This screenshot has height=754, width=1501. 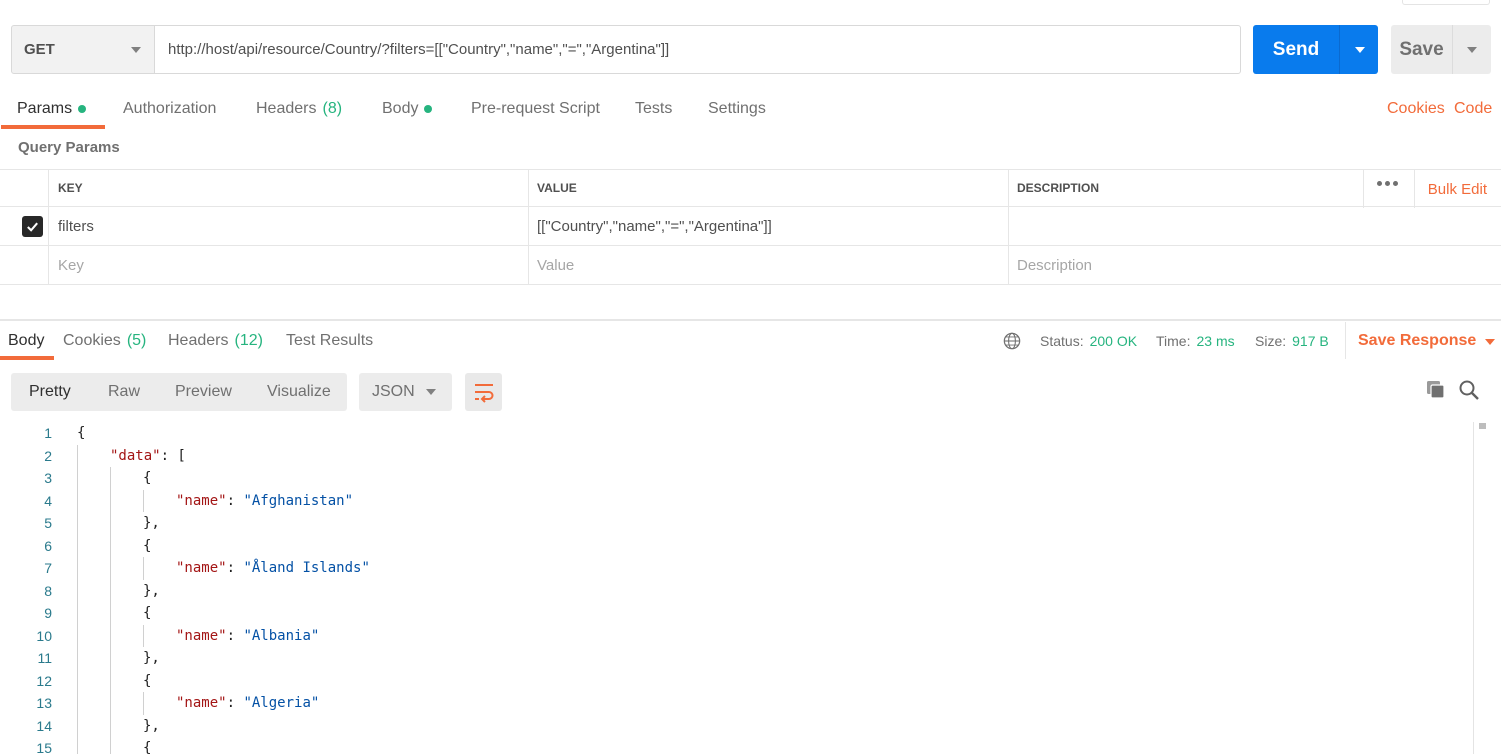 I want to click on cookies-link: Cookies, so click(x=1416, y=109).